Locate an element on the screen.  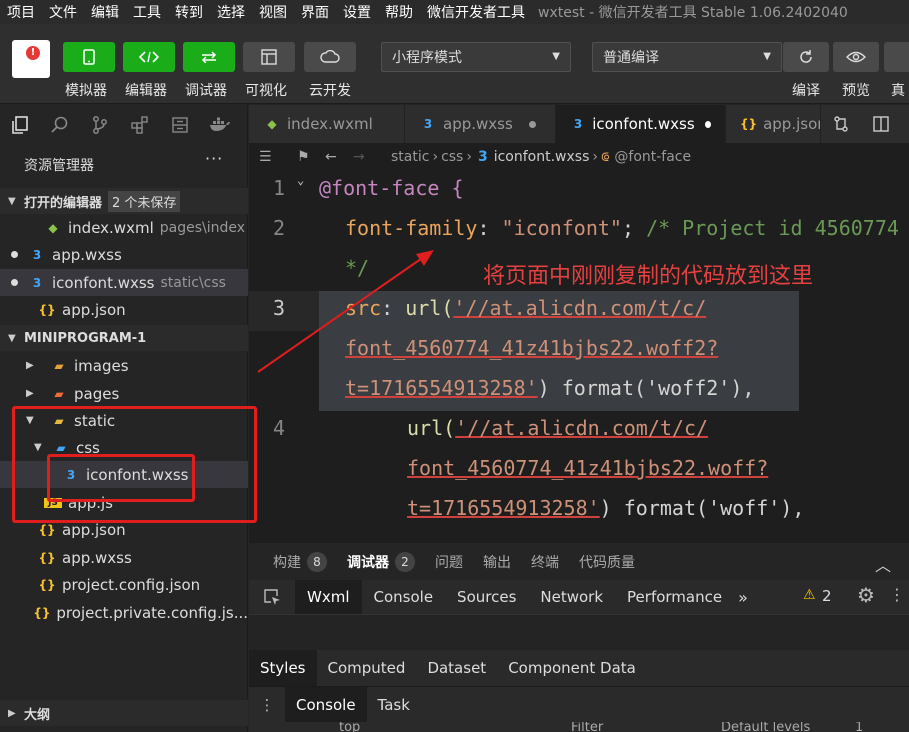
tab-label: app.json is located at coordinates (792, 124).